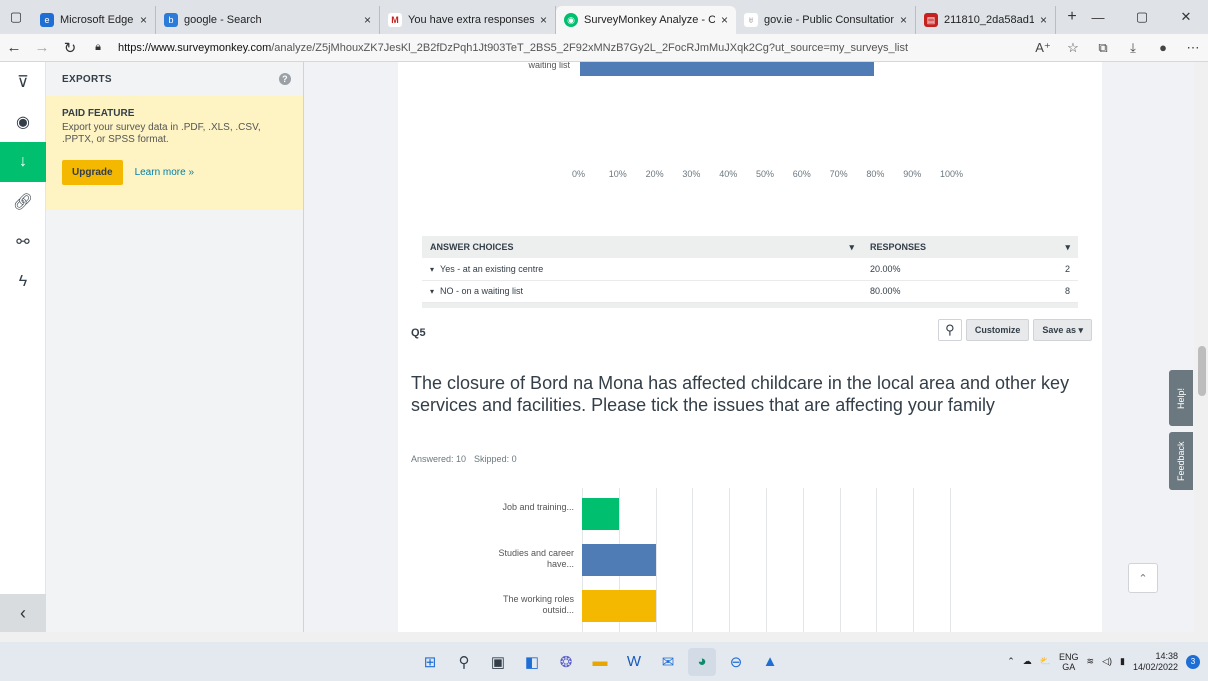 The width and height of the screenshot is (1208, 681). Describe the element at coordinates (285, 79) in the screenshot. I see `help-icon: ?` at that location.